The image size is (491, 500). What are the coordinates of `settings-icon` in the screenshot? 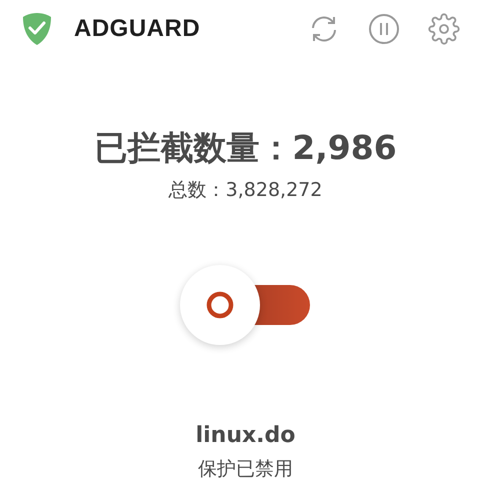 It's located at (444, 29).